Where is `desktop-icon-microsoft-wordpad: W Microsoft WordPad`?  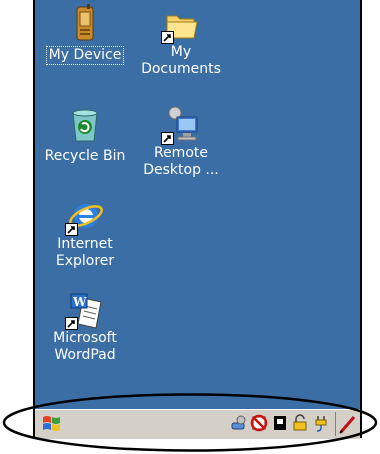 desktop-icon-microsoft-wordpad: W Microsoft WordPad is located at coordinates (85, 327).